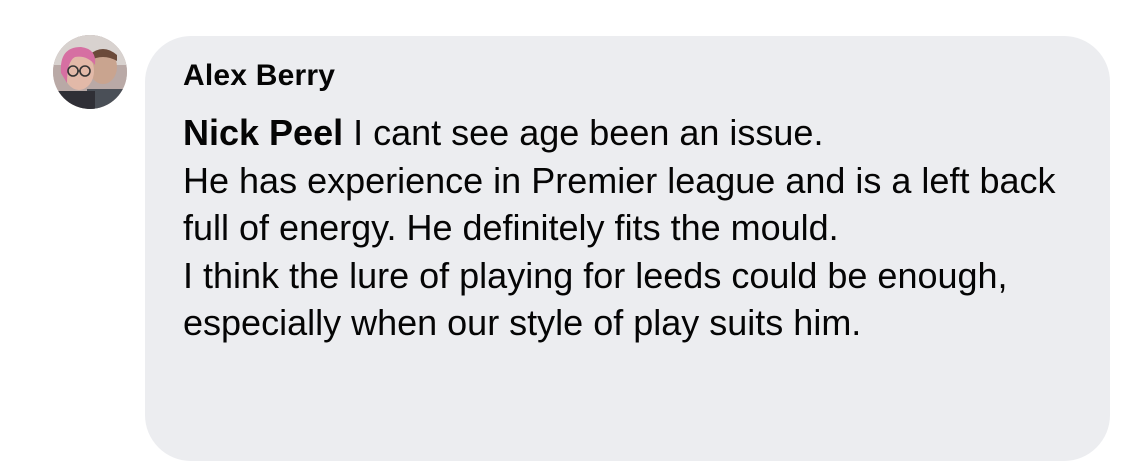 The image size is (1146, 475). I want to click on mention-tag: Nick Peel, so click(263, 132).